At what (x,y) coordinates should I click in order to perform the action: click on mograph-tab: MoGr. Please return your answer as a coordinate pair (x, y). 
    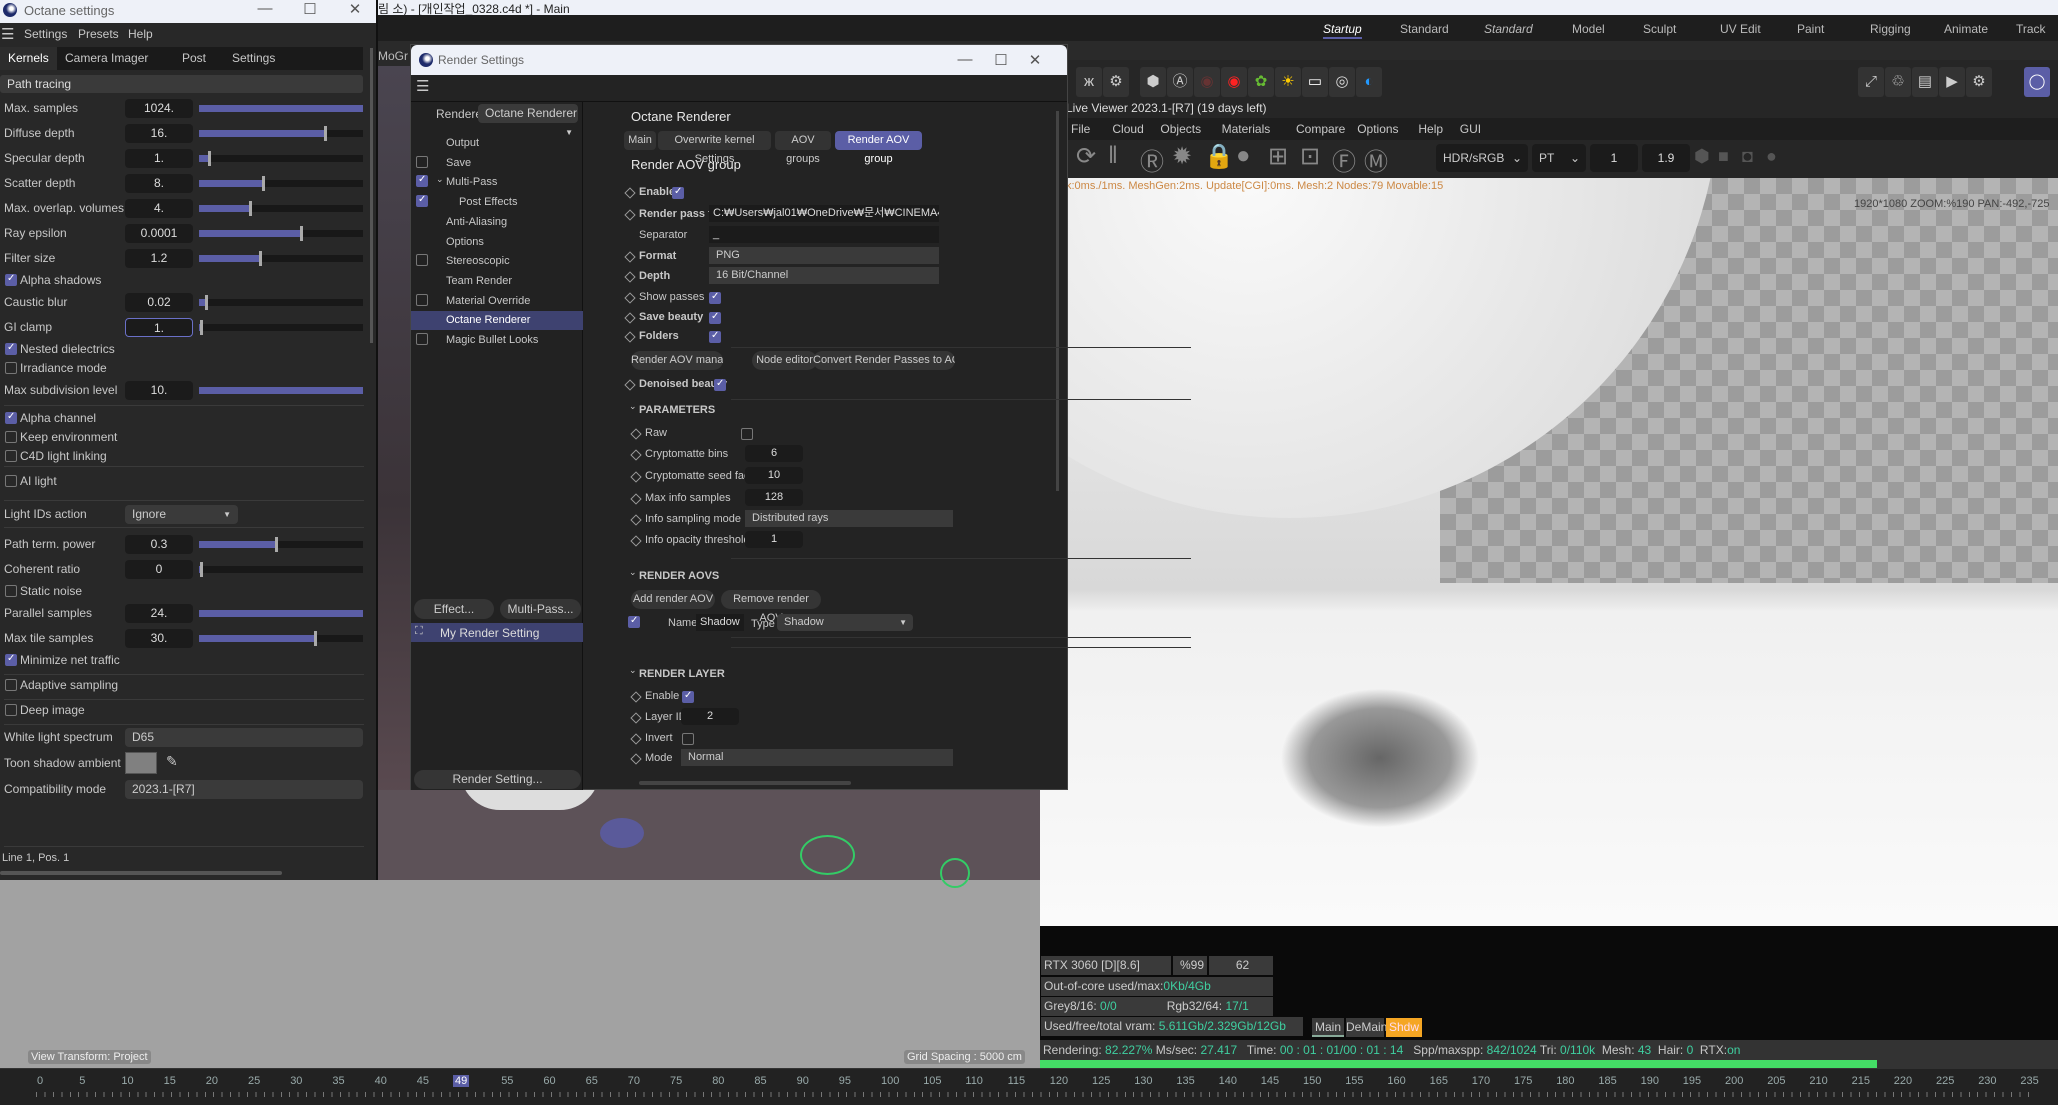
    Looking at the image, I should click on (393, 56).